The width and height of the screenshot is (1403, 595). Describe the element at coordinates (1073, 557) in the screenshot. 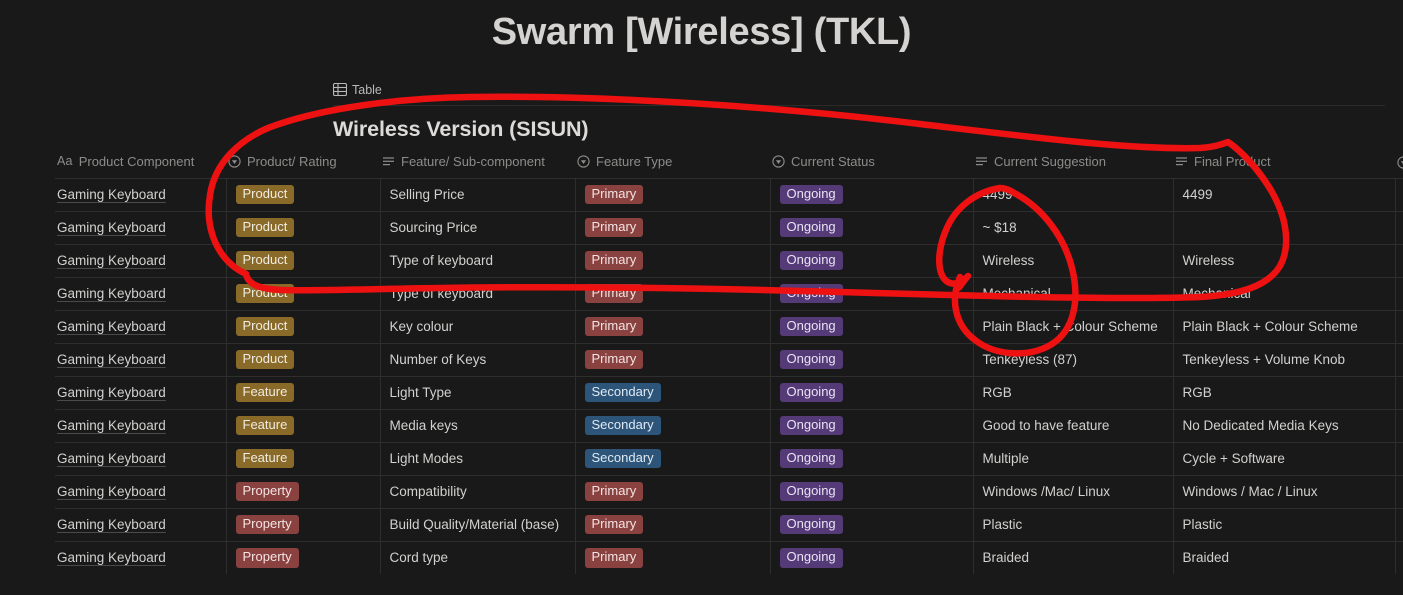

I see `cell-current_suggestion: Braided` at that location.